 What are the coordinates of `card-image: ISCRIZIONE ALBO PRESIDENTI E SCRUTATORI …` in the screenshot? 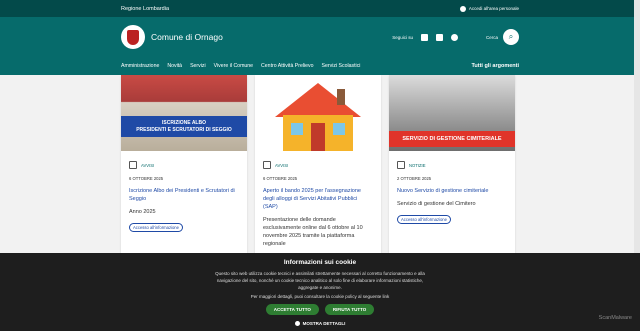 It's located at (184, 113).